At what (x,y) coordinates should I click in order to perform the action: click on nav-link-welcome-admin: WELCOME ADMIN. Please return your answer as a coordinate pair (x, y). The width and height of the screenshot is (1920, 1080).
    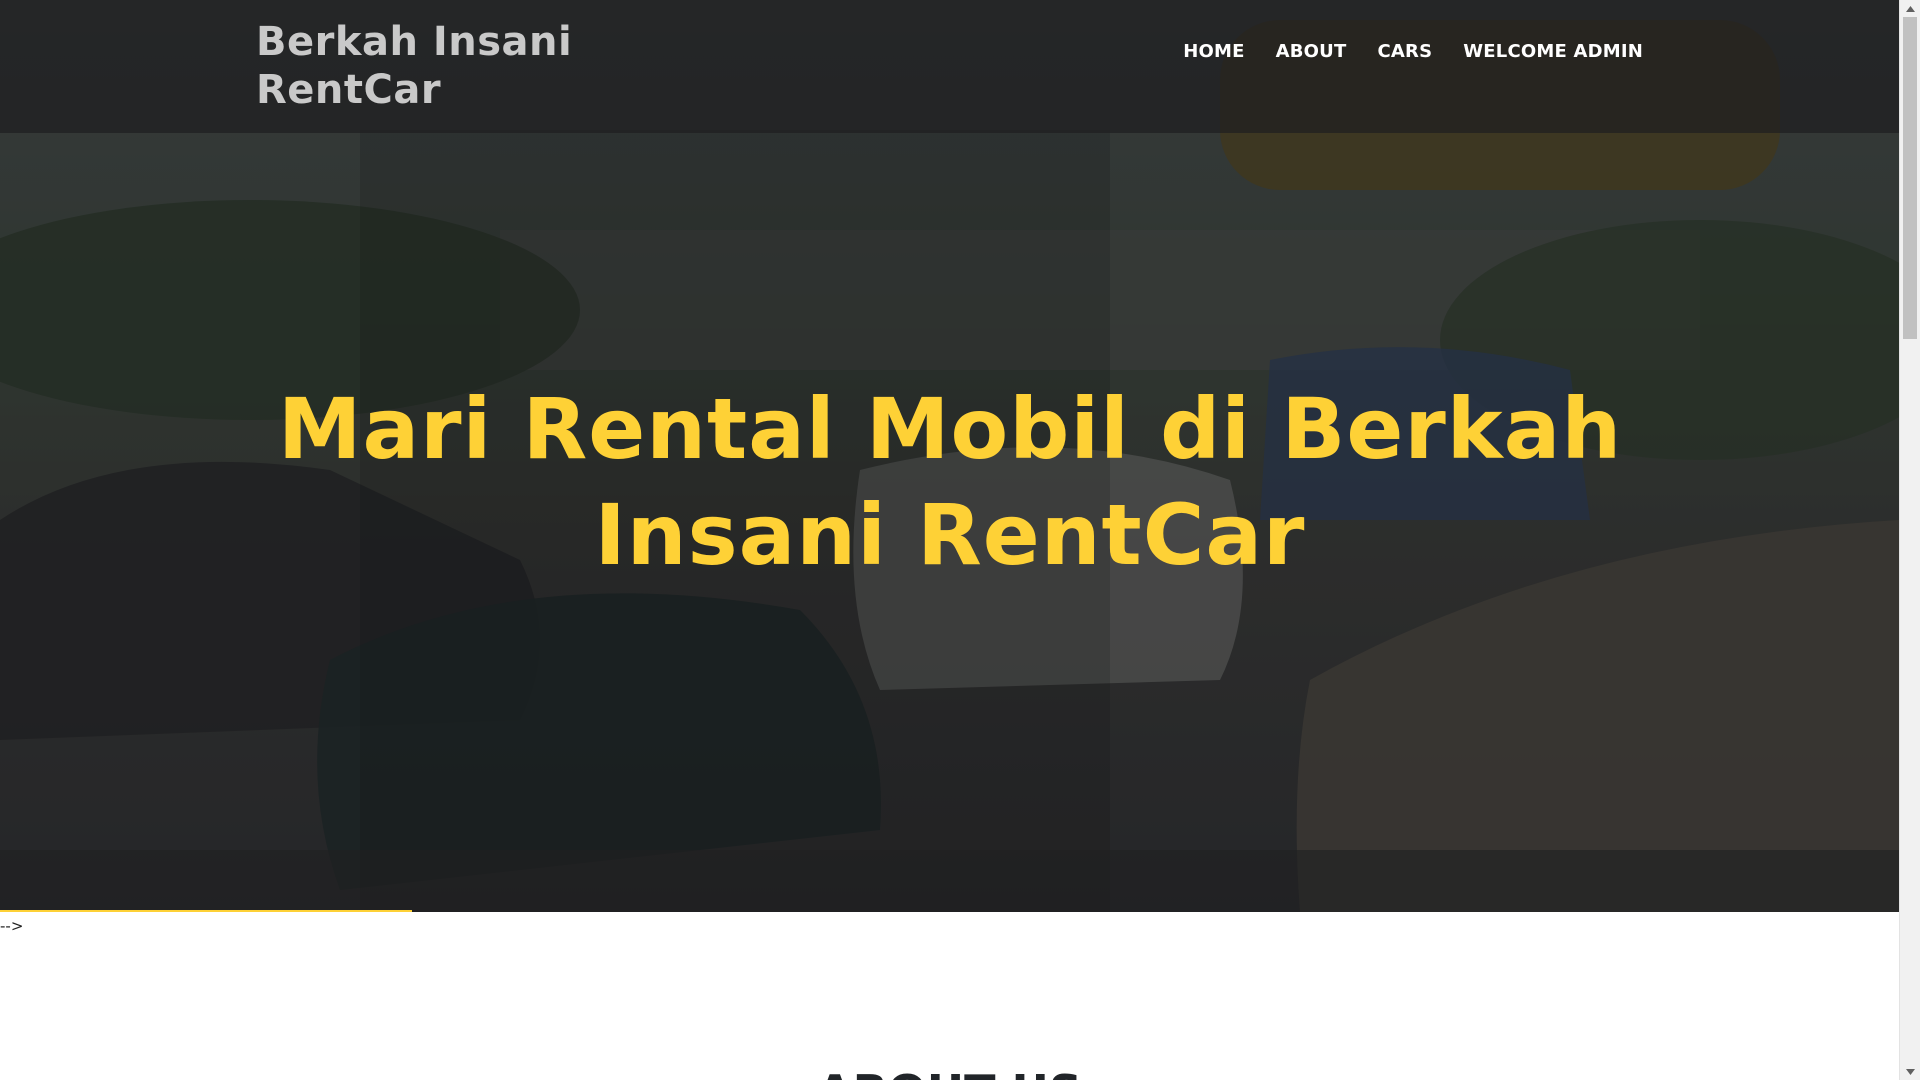
    Looking at the image, I should click on (1553, 52).